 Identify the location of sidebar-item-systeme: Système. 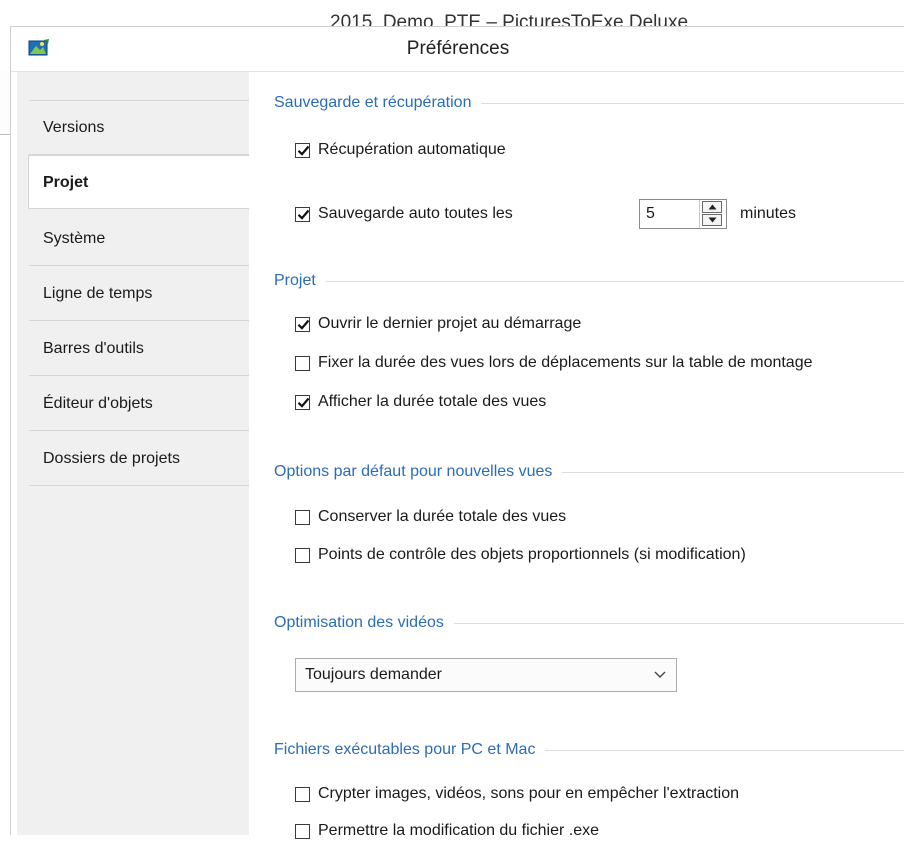
(139, 239).